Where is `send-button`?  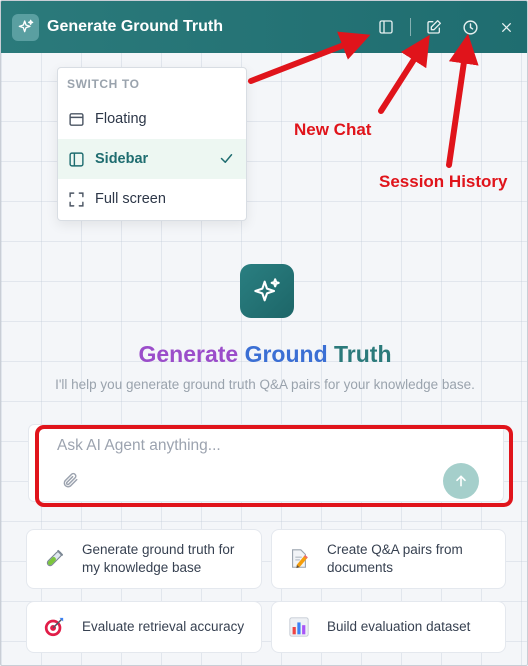
send-button is located at coordinates (461, 481).